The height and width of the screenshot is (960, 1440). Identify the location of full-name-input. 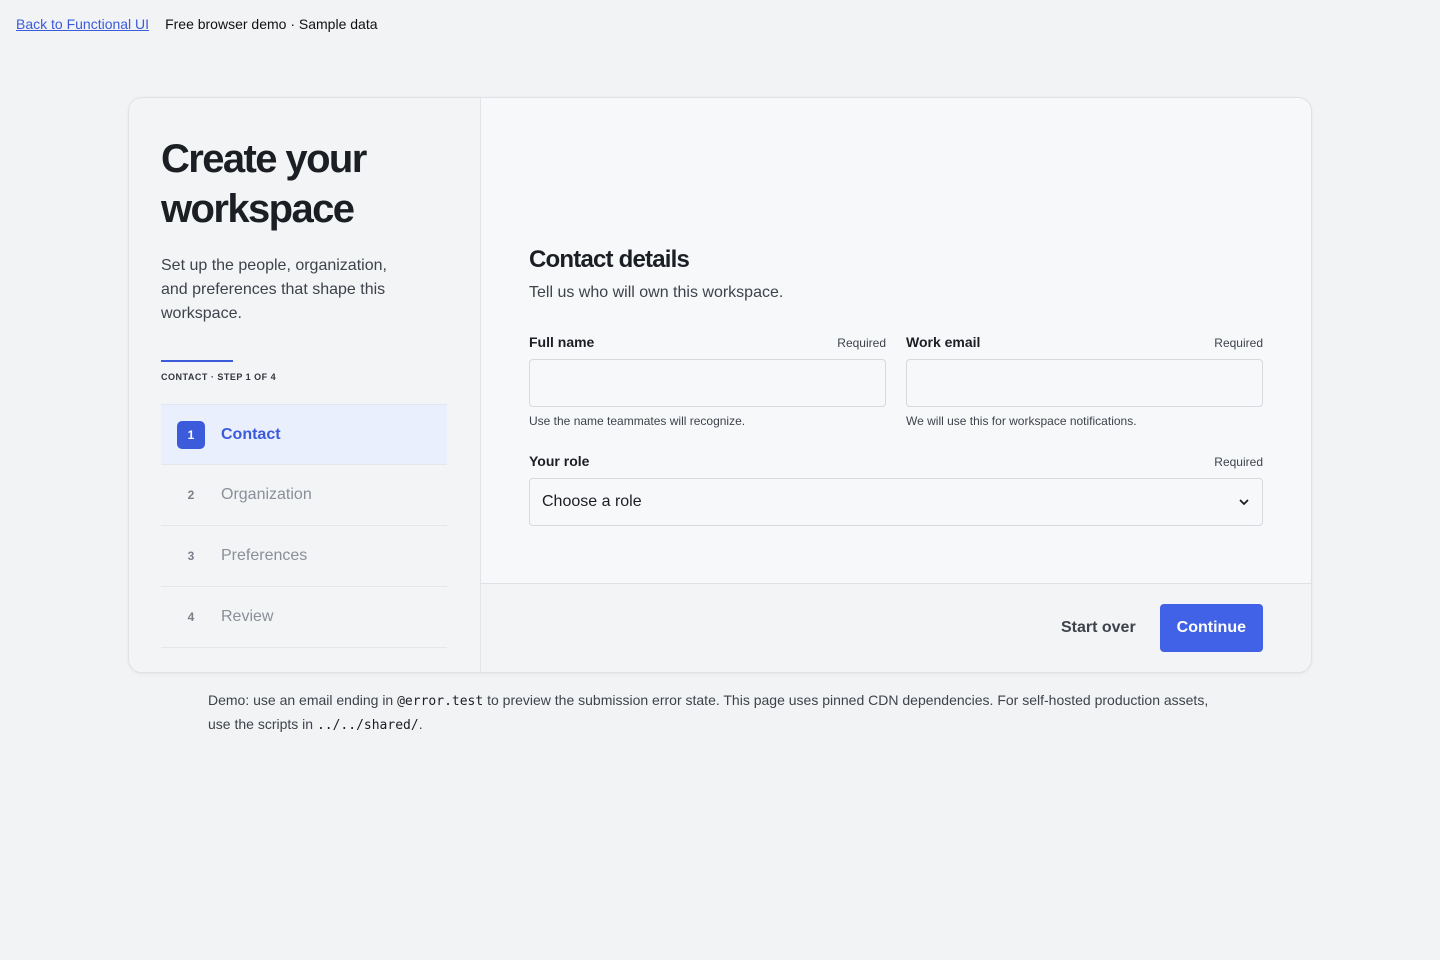
(707, 383).